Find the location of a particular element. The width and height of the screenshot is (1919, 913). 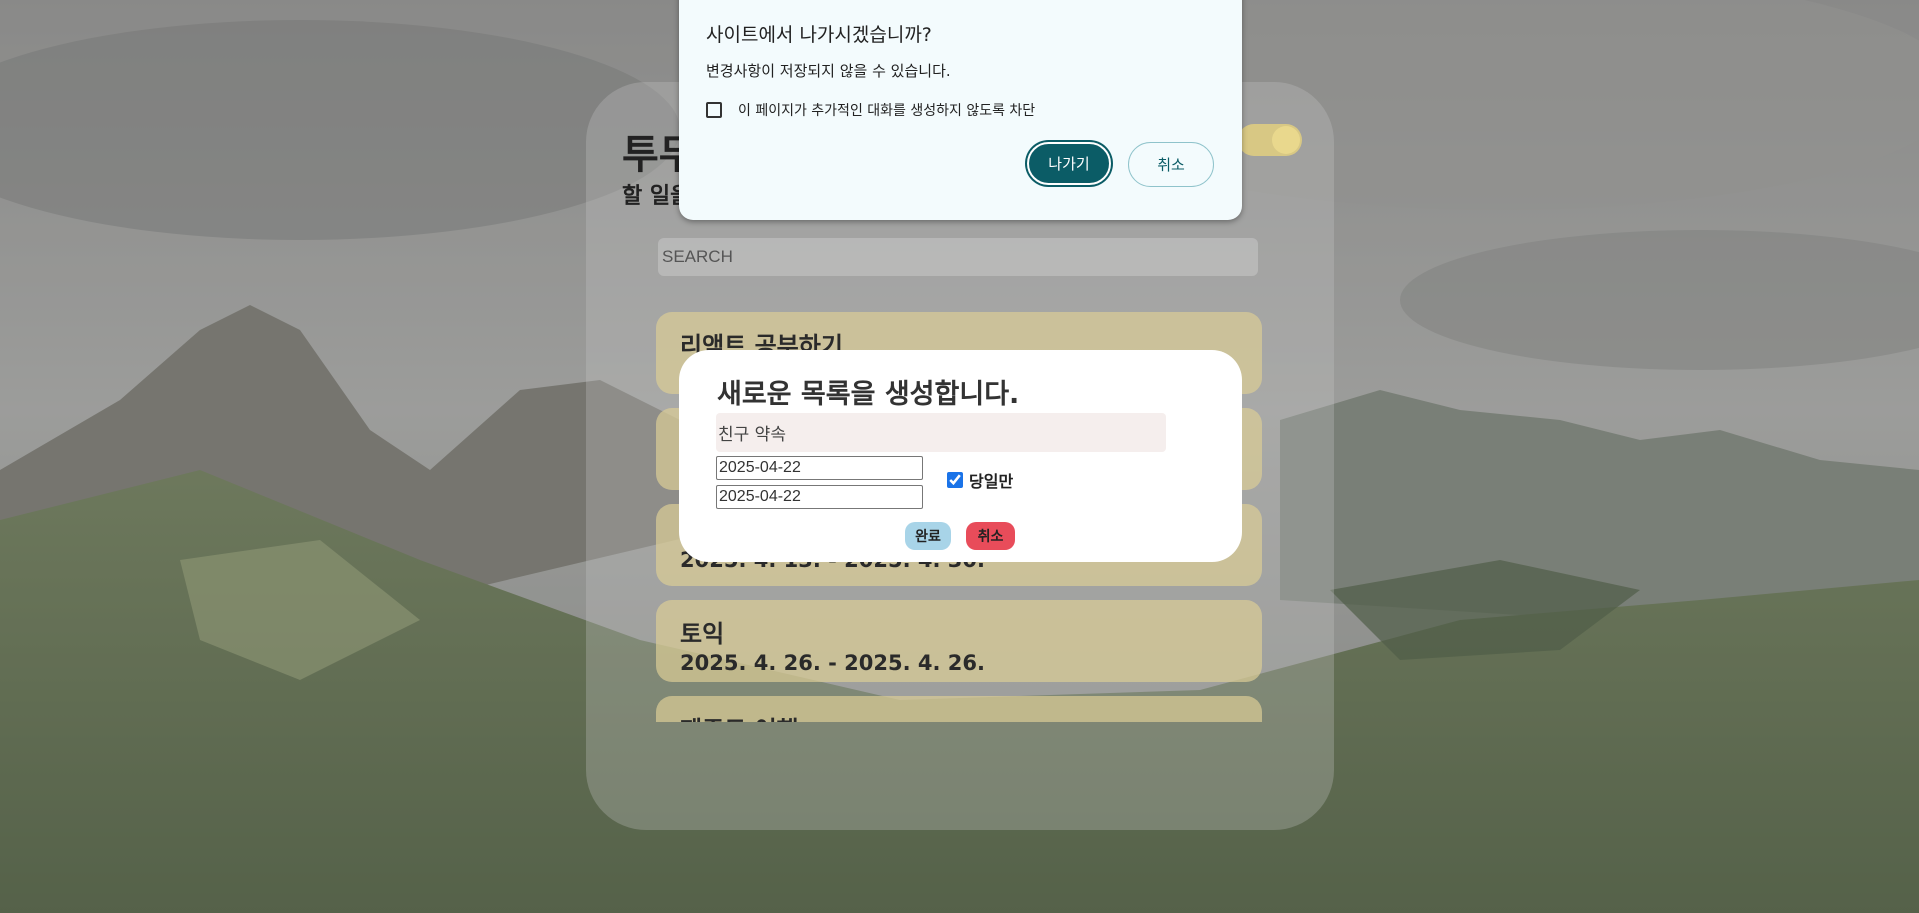

theme-toggle is located at coordinates (1270, 140).